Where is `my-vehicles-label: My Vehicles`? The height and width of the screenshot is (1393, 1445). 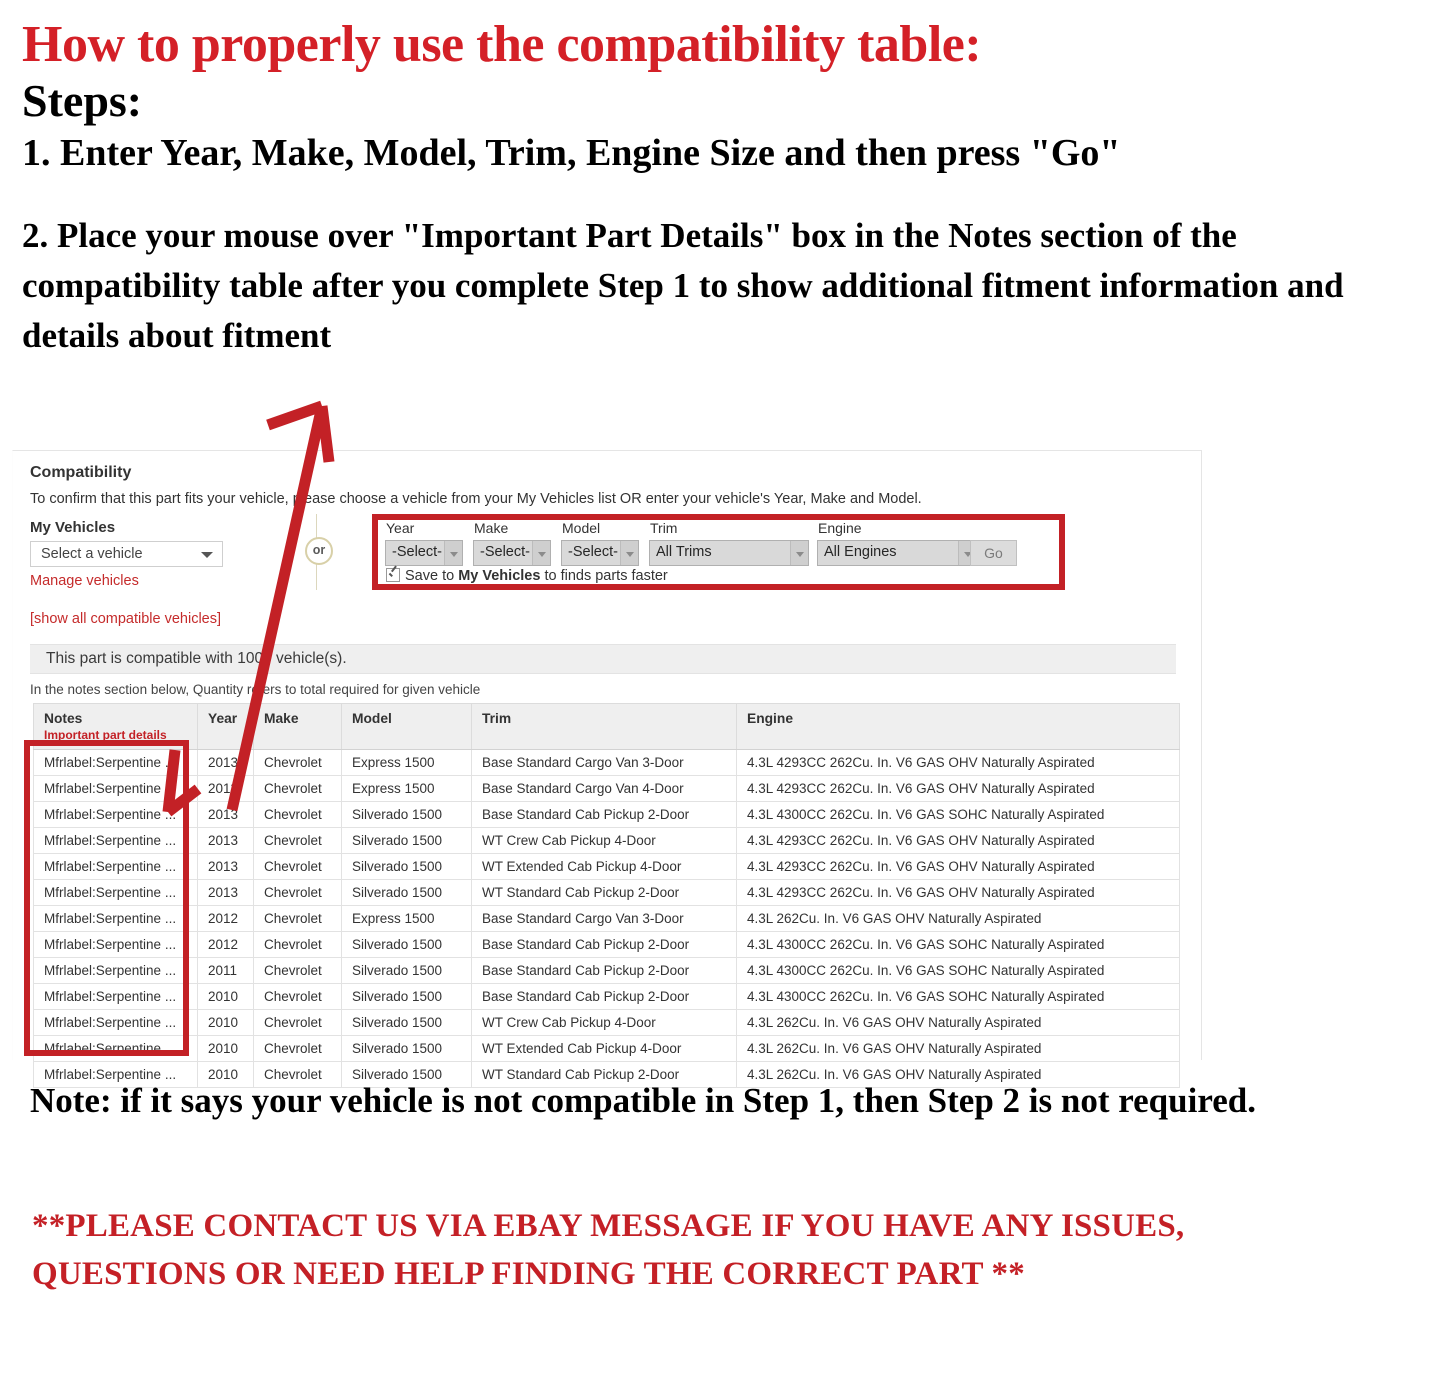 my-vehicles-label: My Vehicles is located at coordinates (73, 527).